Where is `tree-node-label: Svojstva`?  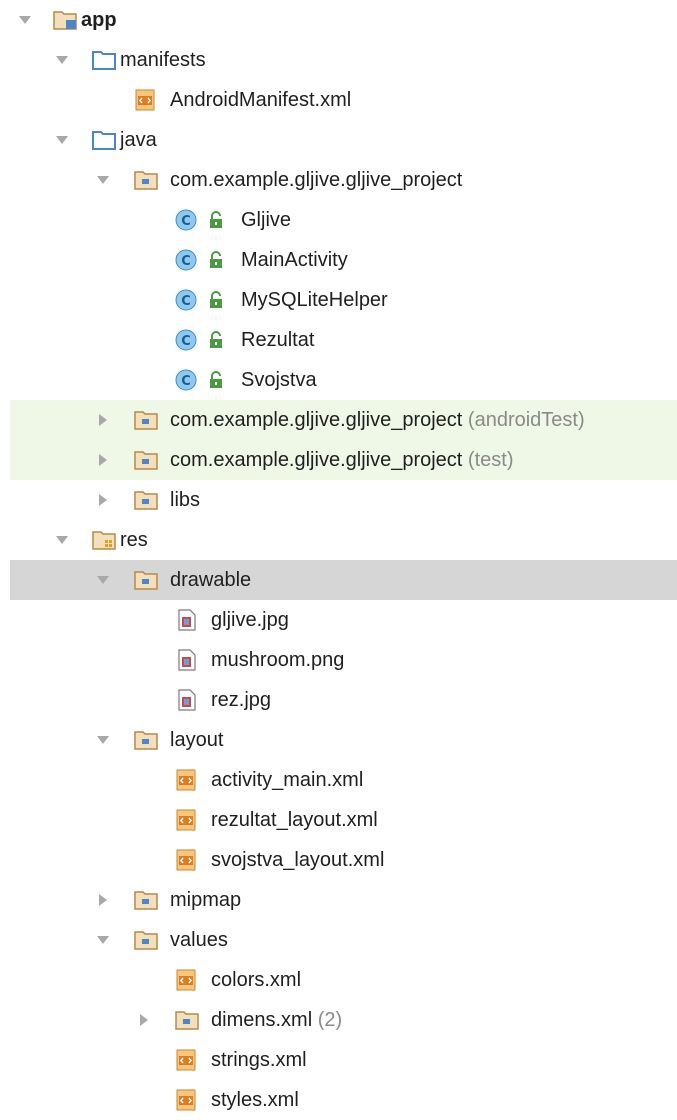 tree-node-label: Svojstva is located at coordinates (279, 380).